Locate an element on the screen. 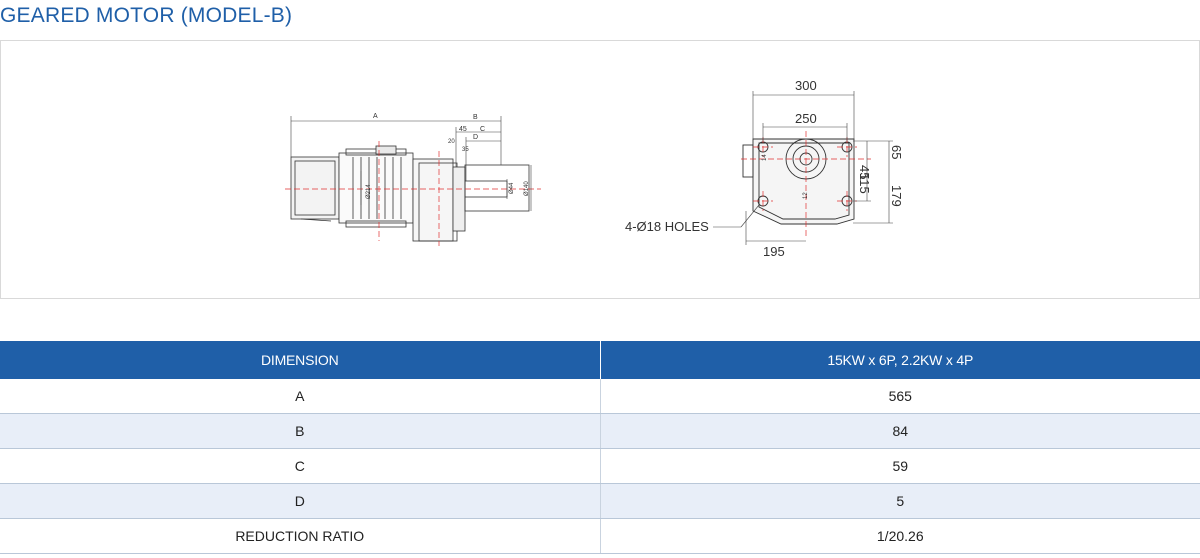 Image resolution: width=1200 pixels, height=558 pixels. dim-label-115: 115 is located at coordinates (864, 183).